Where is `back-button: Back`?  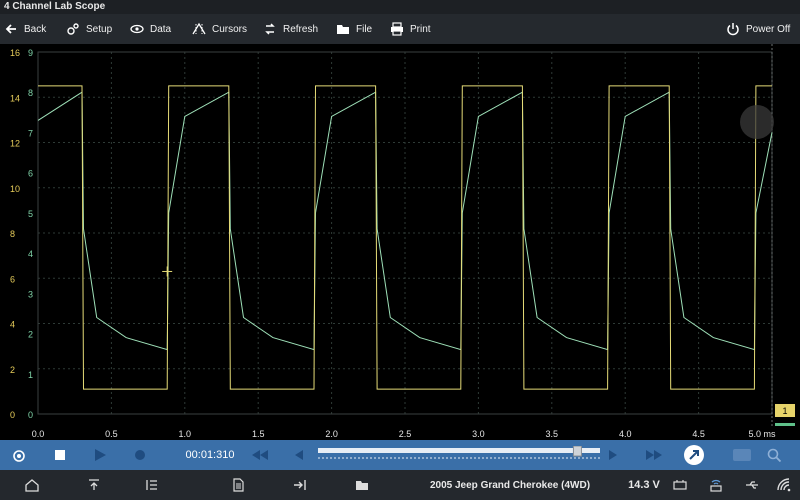 back-button: Back is located at coordinates (25, 29).